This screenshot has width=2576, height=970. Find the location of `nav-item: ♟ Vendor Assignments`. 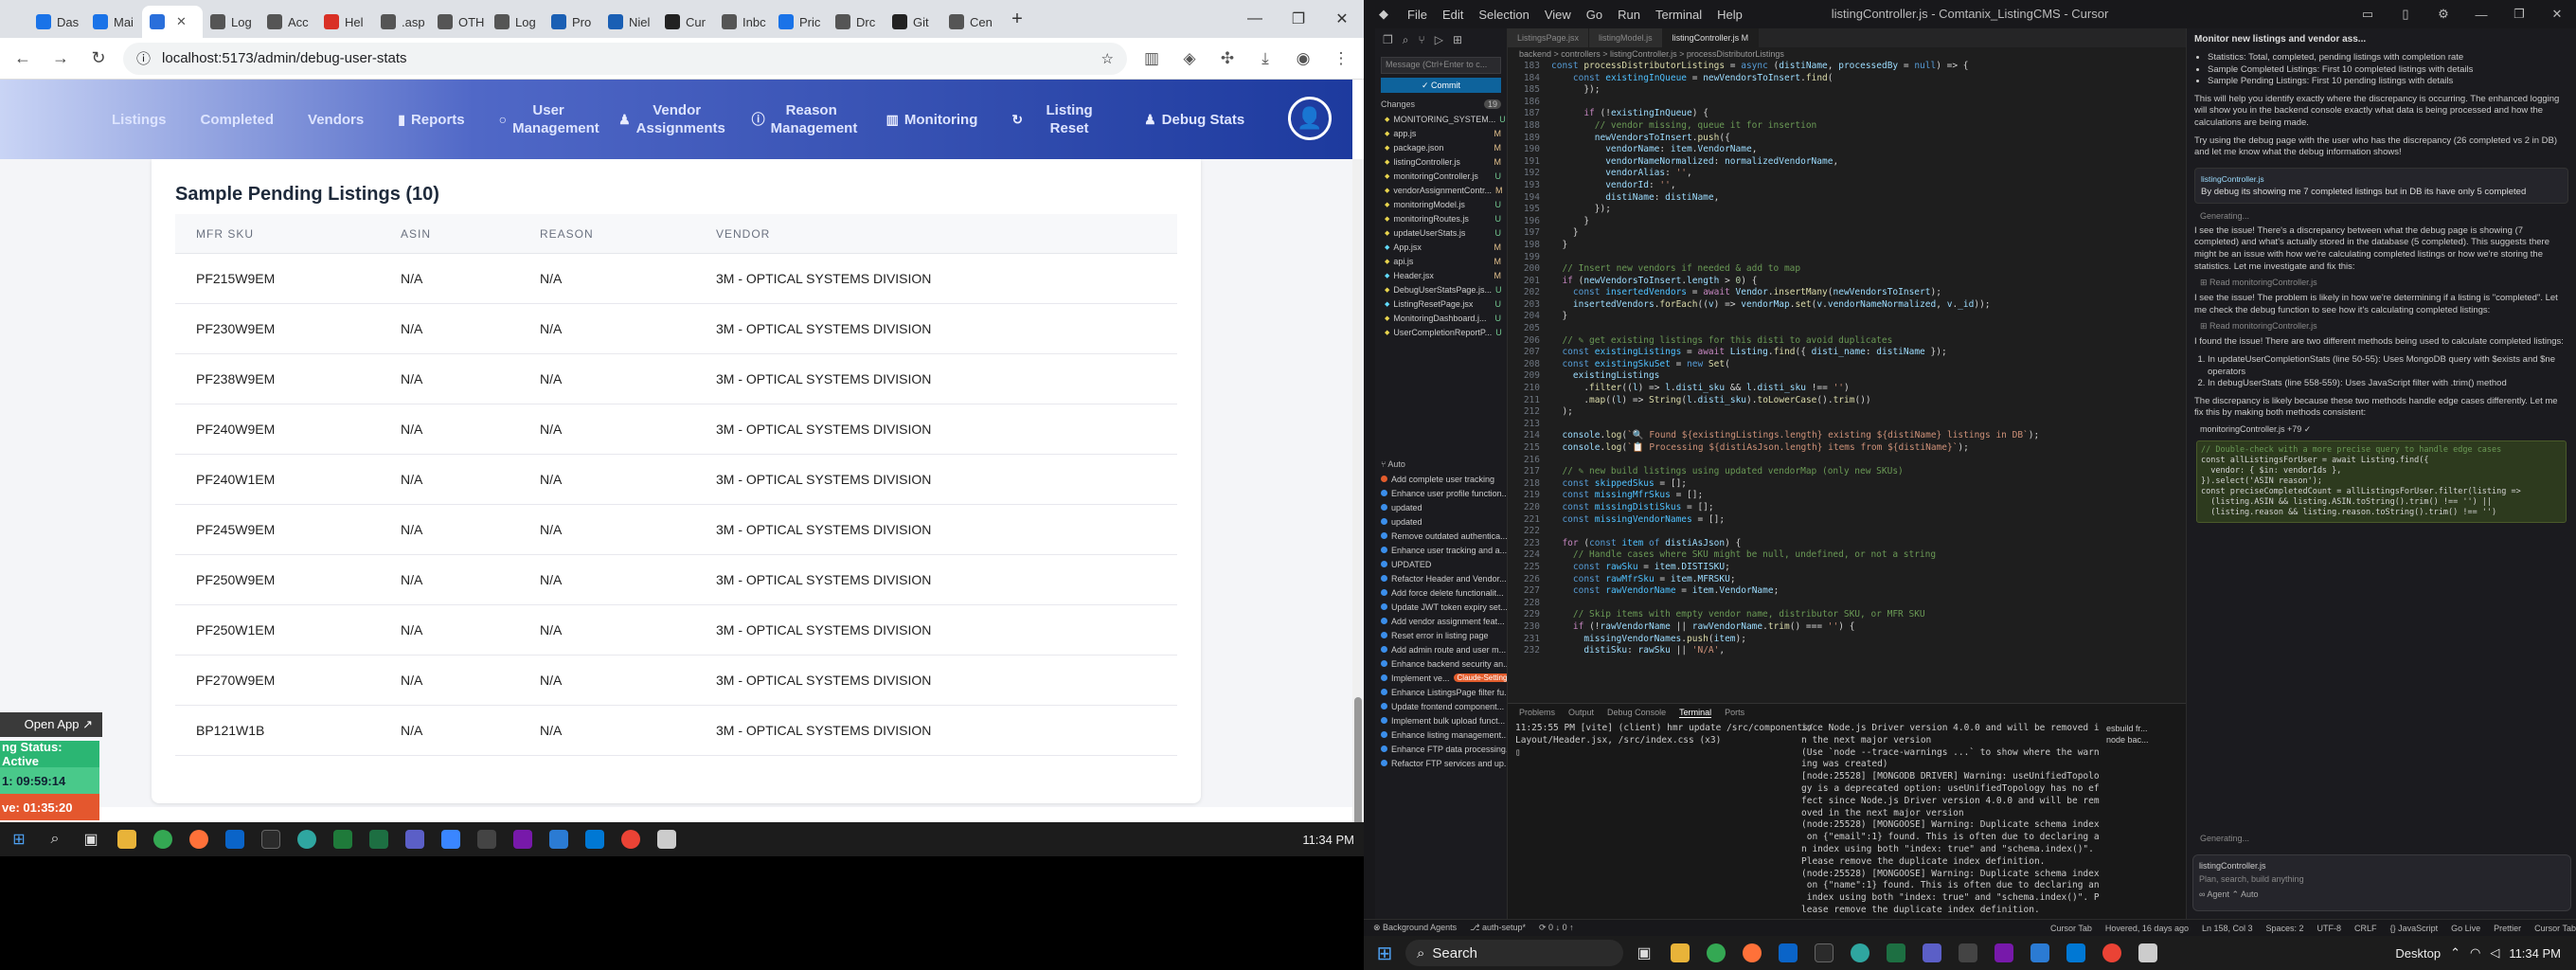

nav-item: ♟ Vendor Assignments is located at coordinates (668, 119).